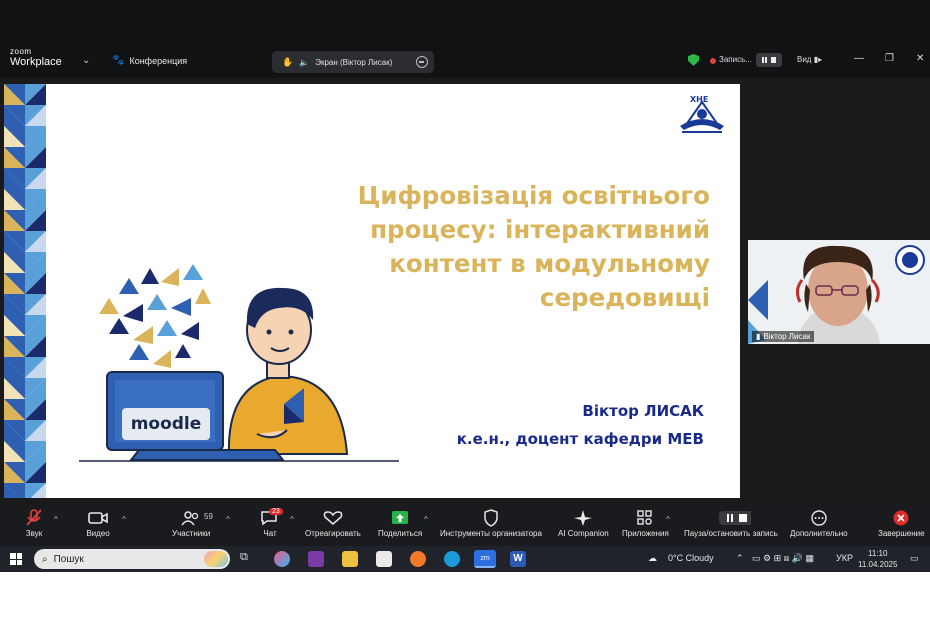  I want to click on toolbar-label: Отреагировать, so click(333, 533).